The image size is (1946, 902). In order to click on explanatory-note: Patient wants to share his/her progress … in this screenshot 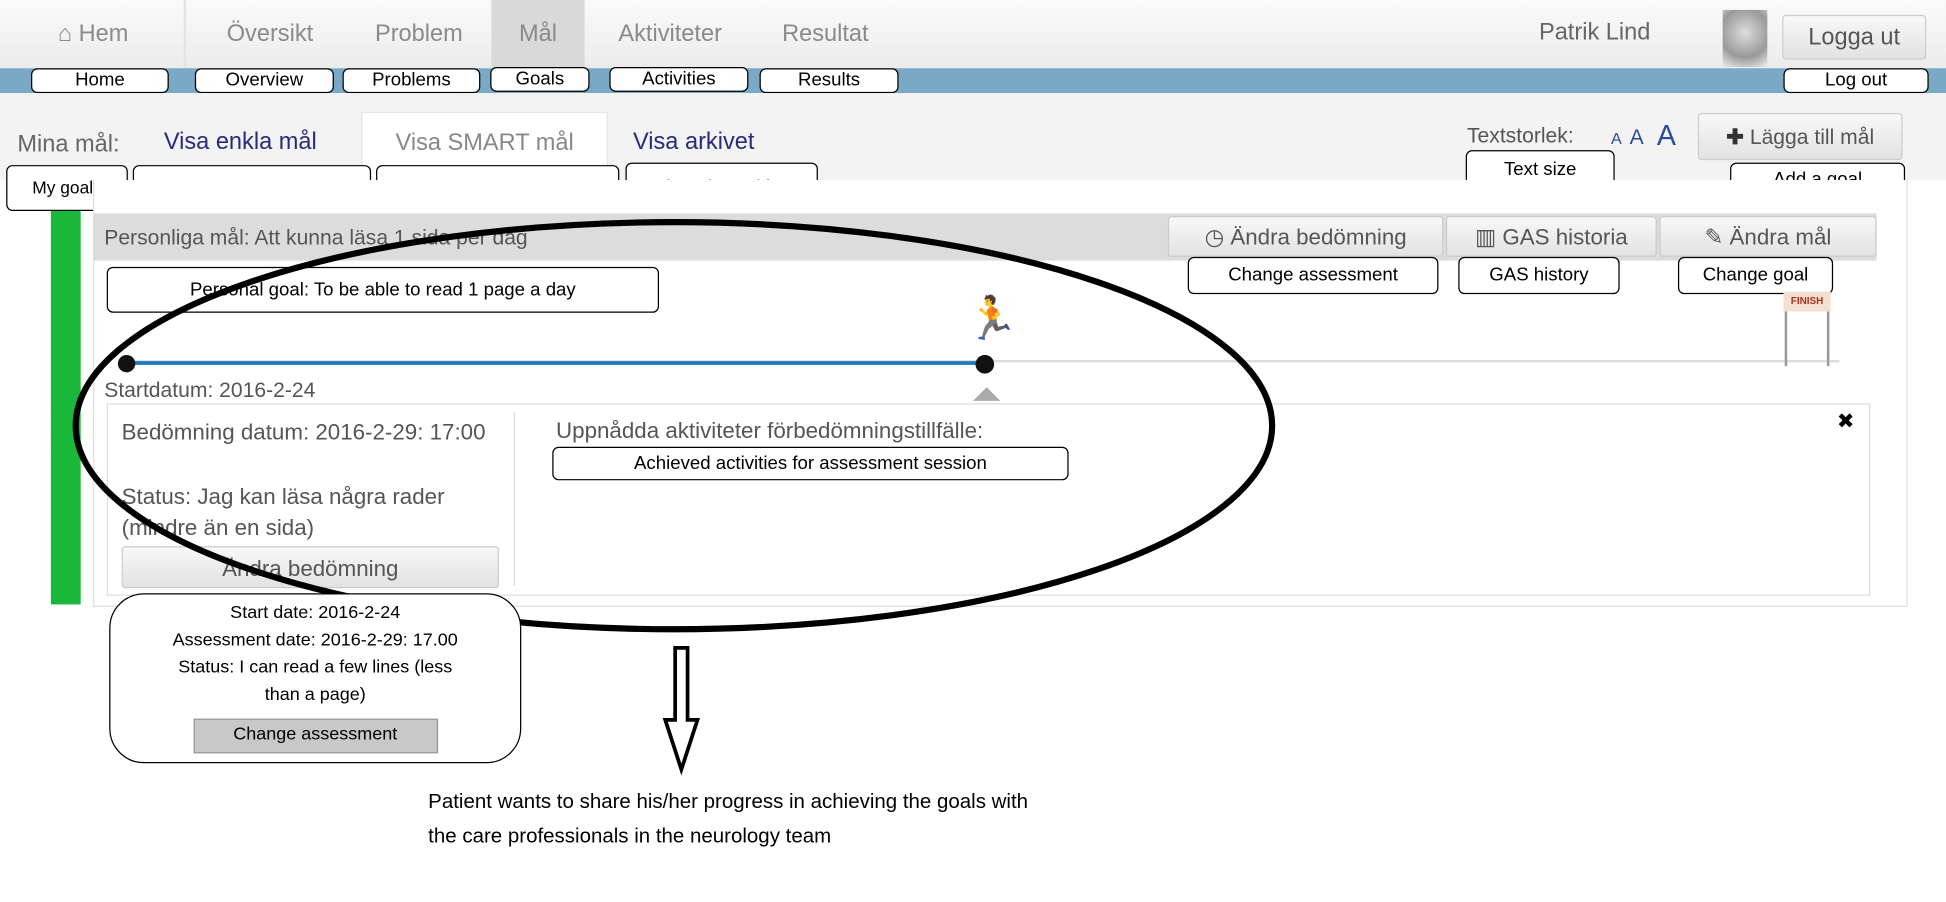, I will do `click(728, 819)`.